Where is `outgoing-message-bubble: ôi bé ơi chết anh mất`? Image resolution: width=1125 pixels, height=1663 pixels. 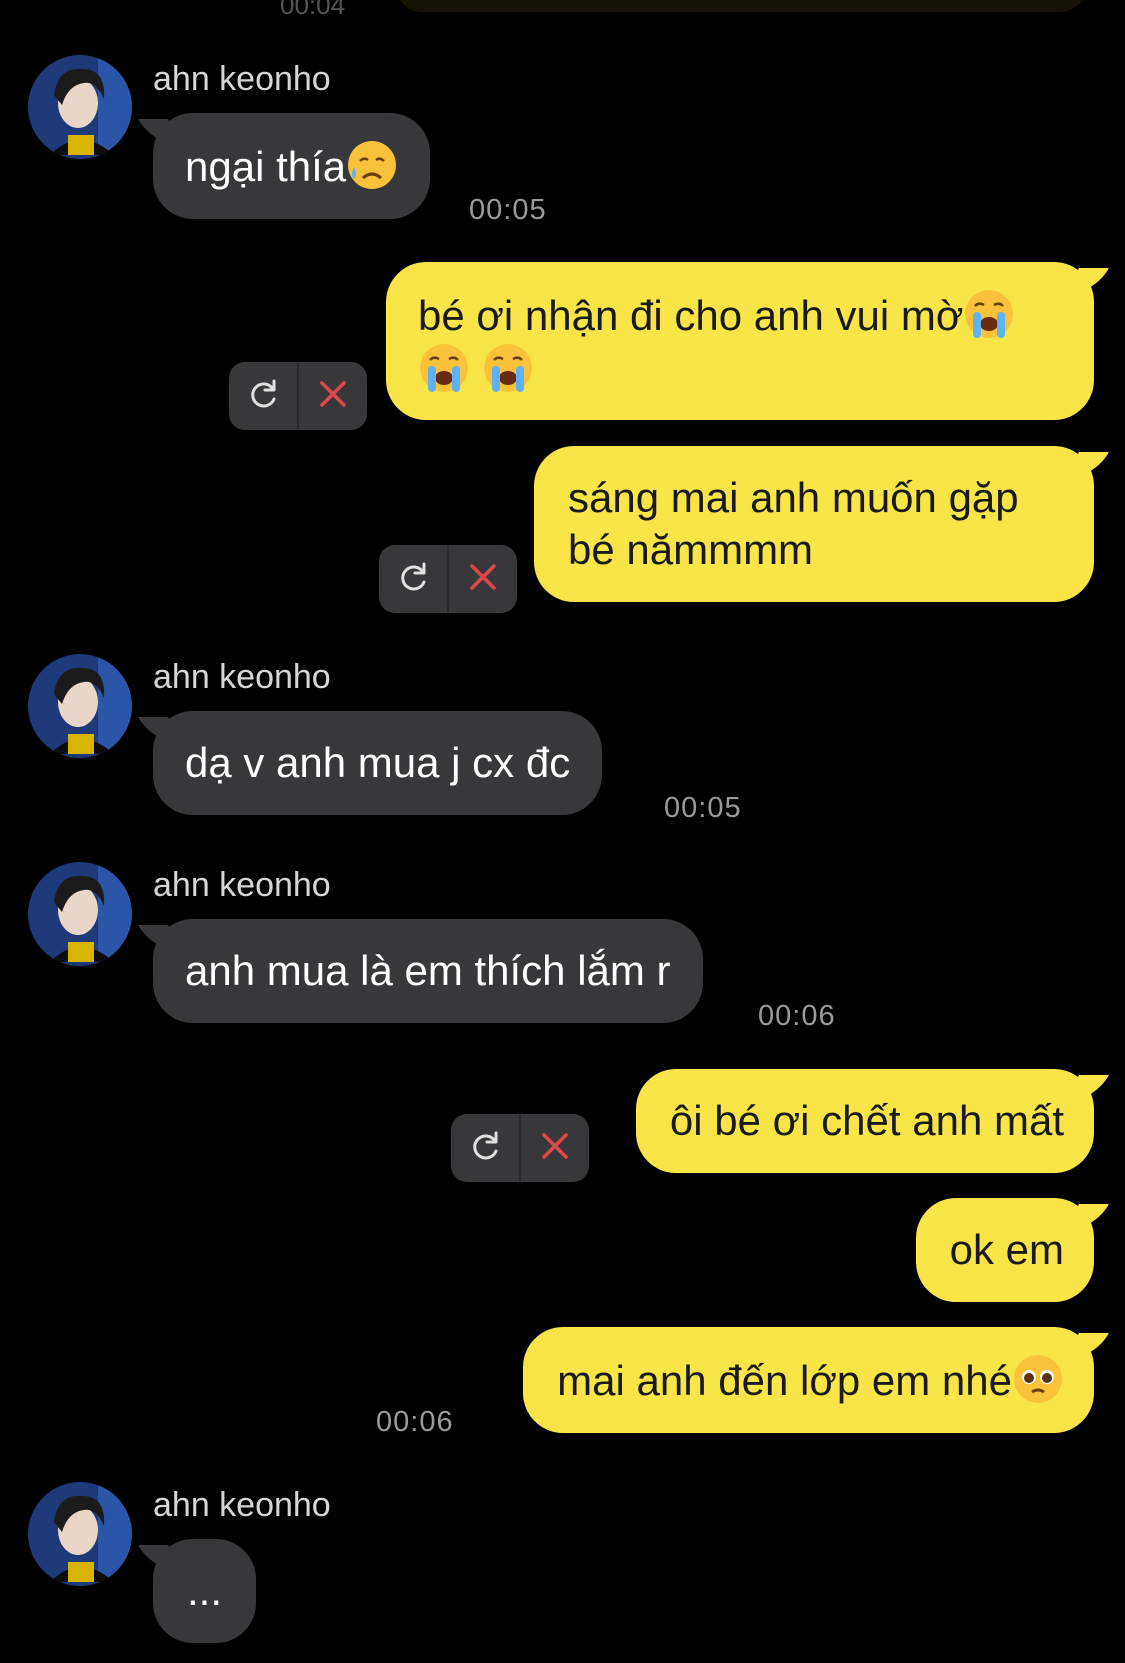
outgoing-message-bubble: ôi bé ơi chết anh mất is located at coordinates (864, 1121).